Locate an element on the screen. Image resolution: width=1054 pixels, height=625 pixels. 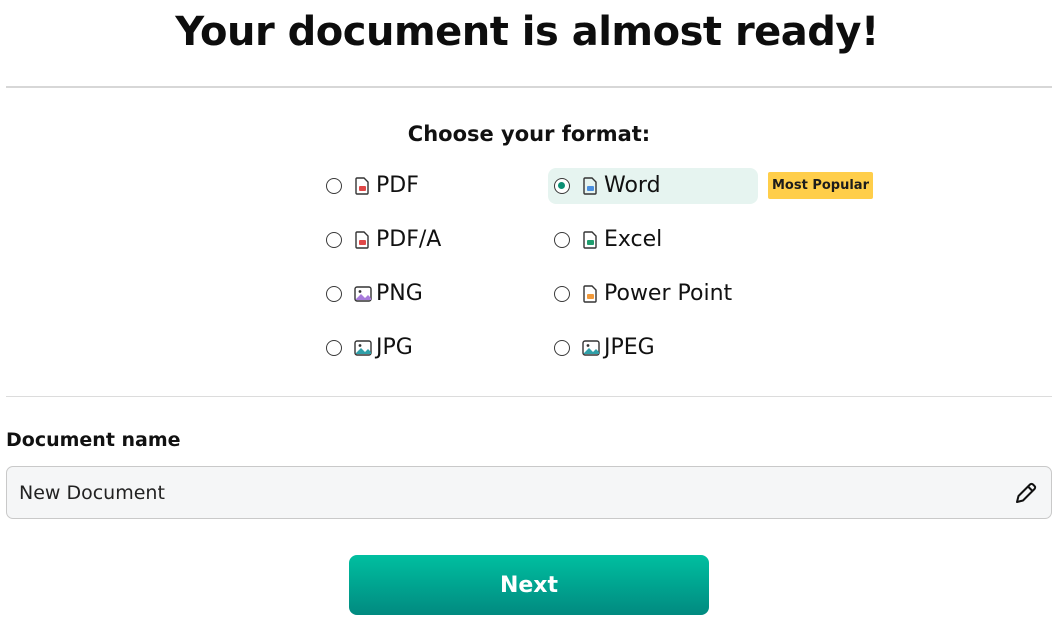
format-option-pdfa: PDF/A is located at coordinates (383, 240).